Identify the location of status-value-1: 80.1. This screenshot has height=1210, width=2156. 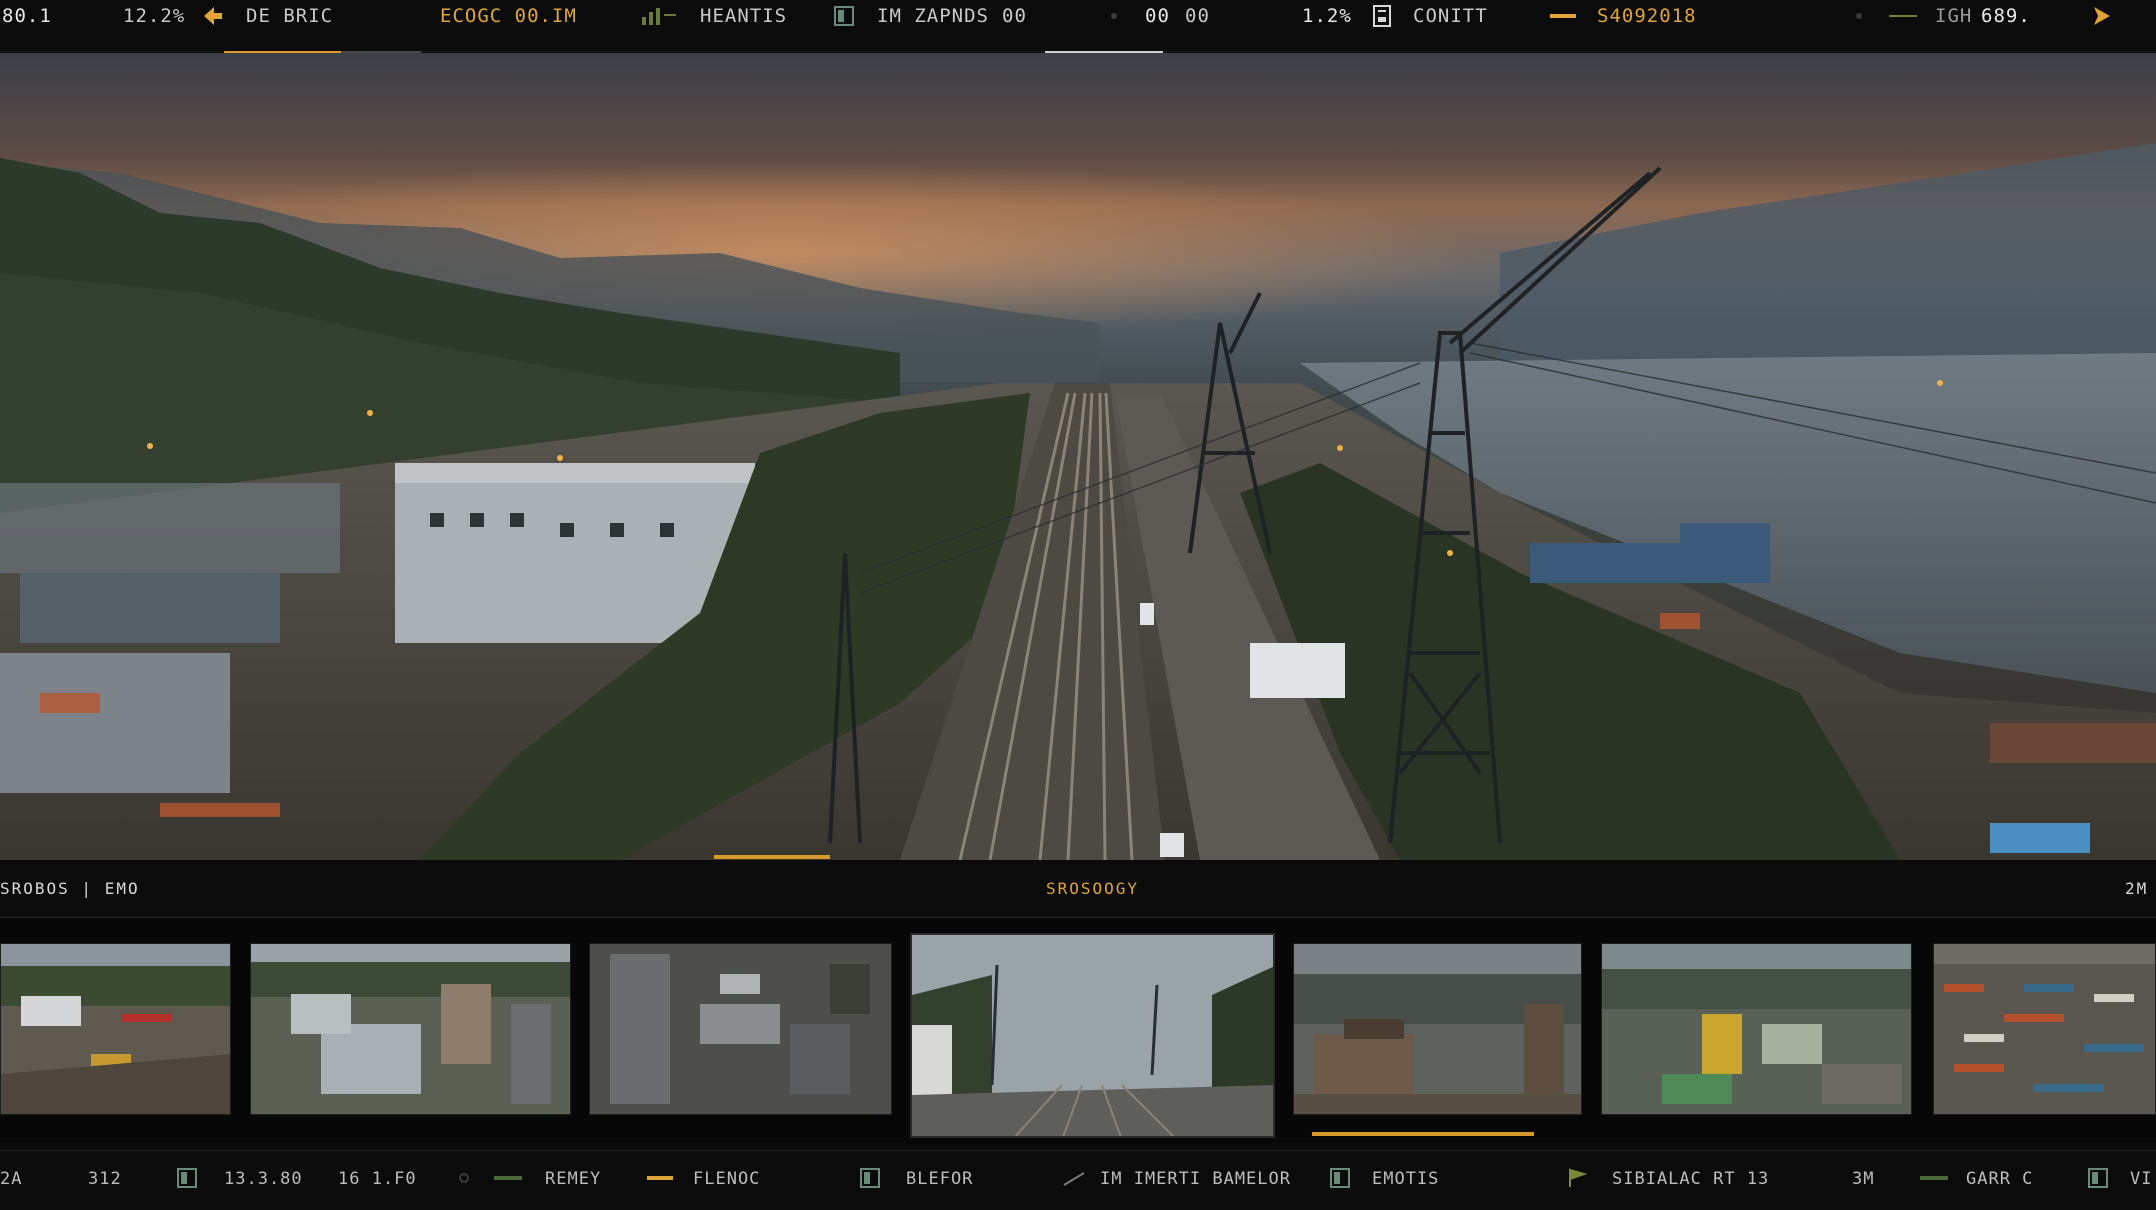
(27, 16).